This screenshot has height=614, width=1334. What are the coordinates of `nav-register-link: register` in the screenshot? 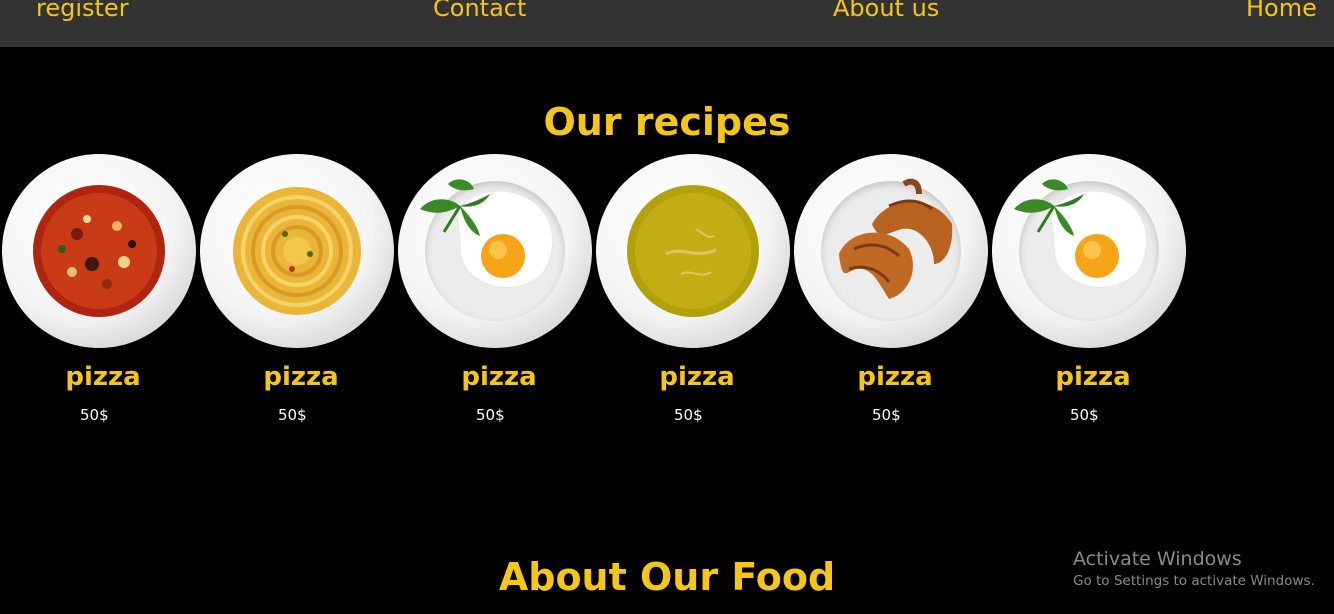 It's located at (82, 11).